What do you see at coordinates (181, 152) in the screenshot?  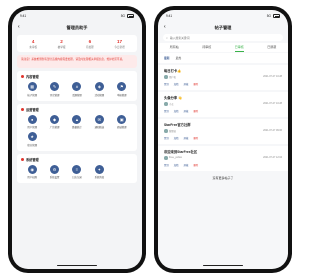 I see `post-title: 欢迎来到StarFree社区` at bounding box center [181, 152].